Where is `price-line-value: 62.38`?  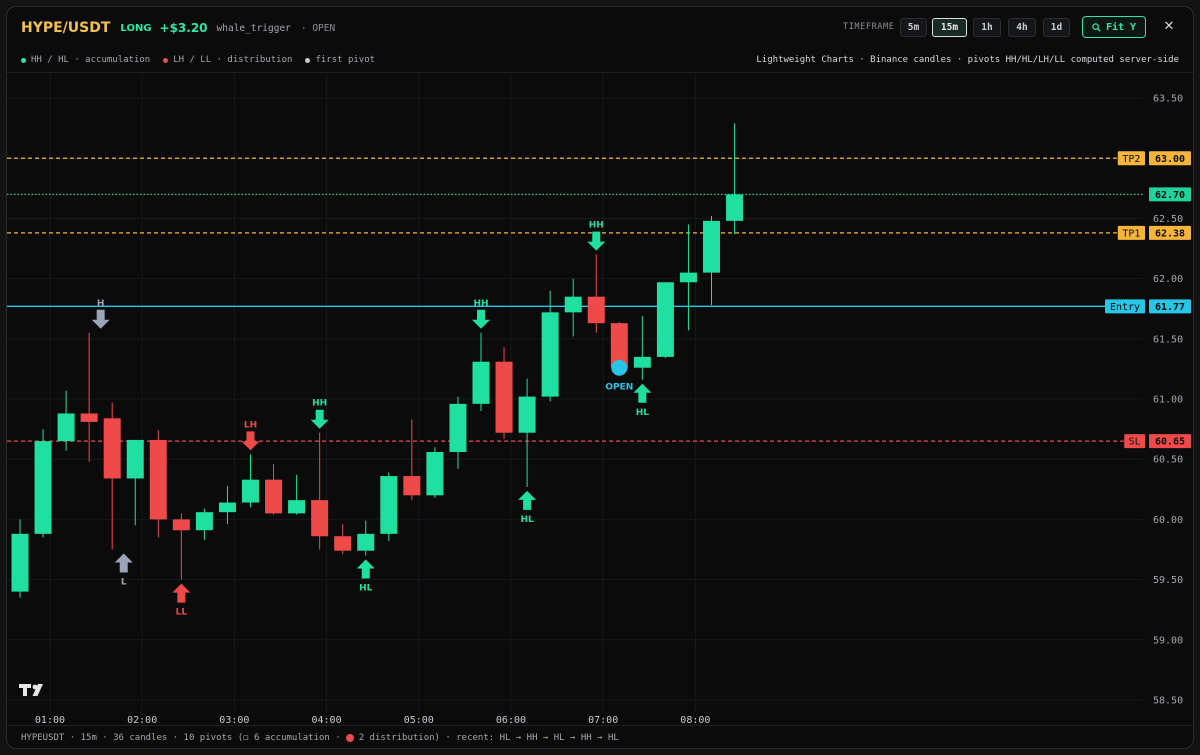
price-line-value: 62.38 is located at coordinates (1170, 233).